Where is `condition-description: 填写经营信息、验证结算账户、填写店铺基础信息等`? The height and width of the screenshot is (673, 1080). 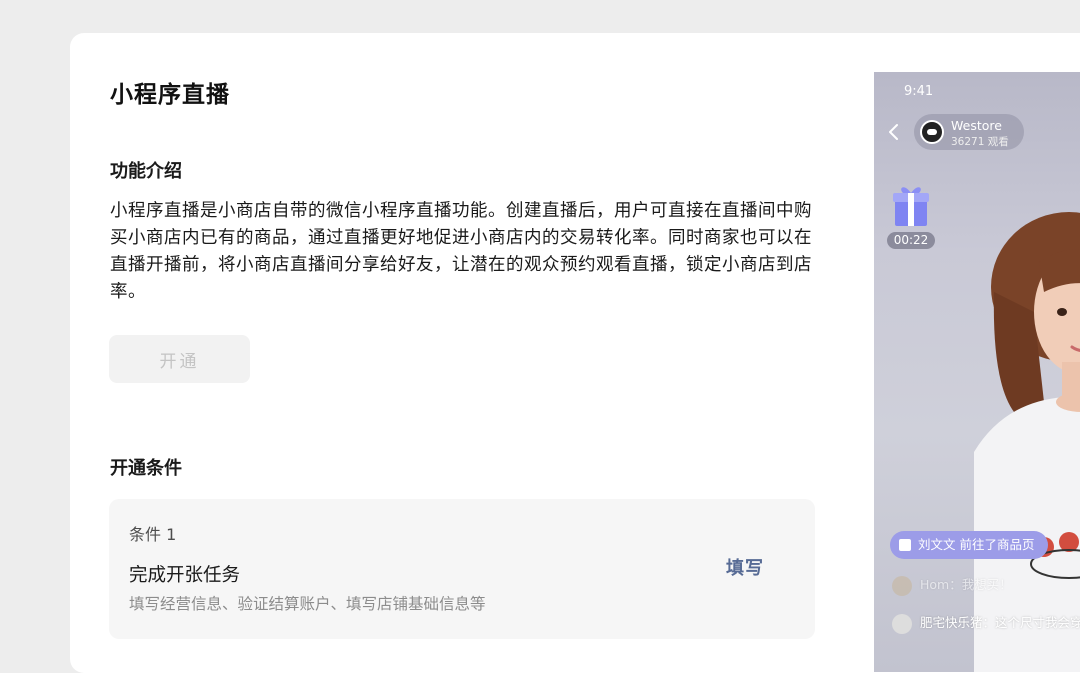
condition-description: 填写经营信息、验证结算账户、填写店铺基础信息等 is located at coordinates (307, 604).